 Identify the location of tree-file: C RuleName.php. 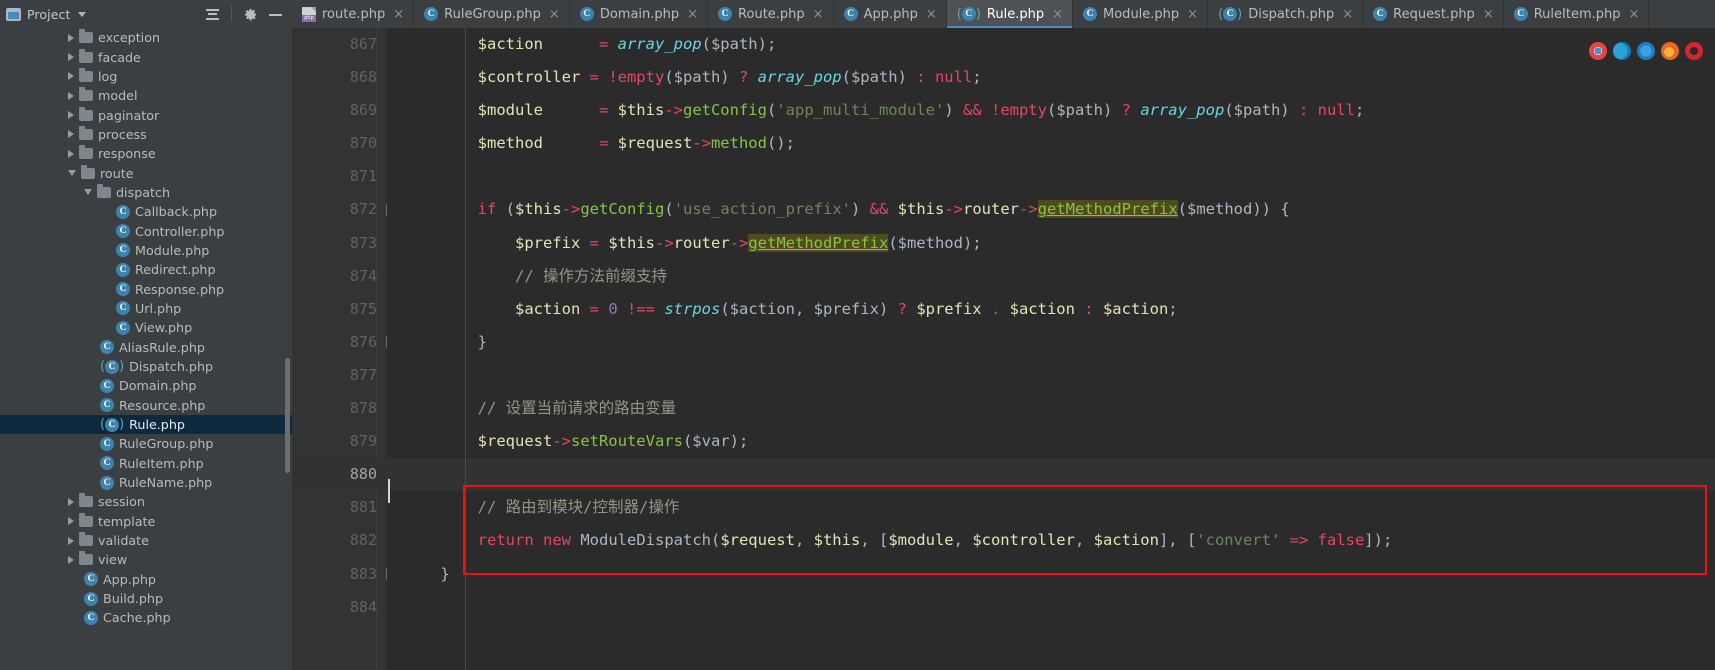
(146, 482).